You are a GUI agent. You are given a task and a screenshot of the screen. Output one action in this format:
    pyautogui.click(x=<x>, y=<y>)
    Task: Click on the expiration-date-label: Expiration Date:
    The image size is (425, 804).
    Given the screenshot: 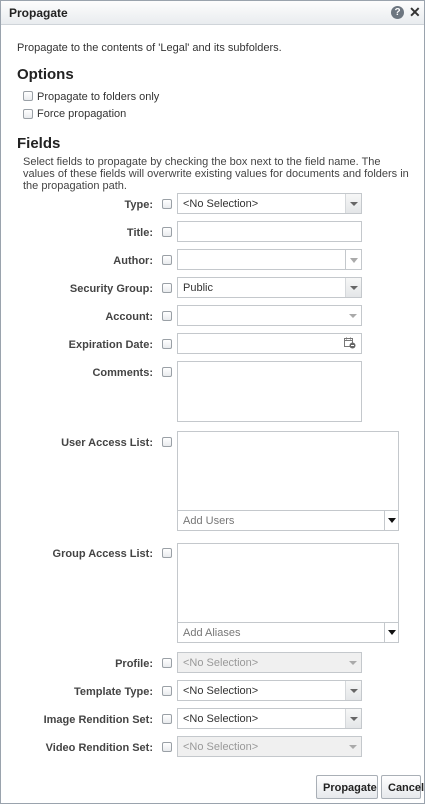 What is the action you would take?
    pyautogui.click(x=110, y=345)
    